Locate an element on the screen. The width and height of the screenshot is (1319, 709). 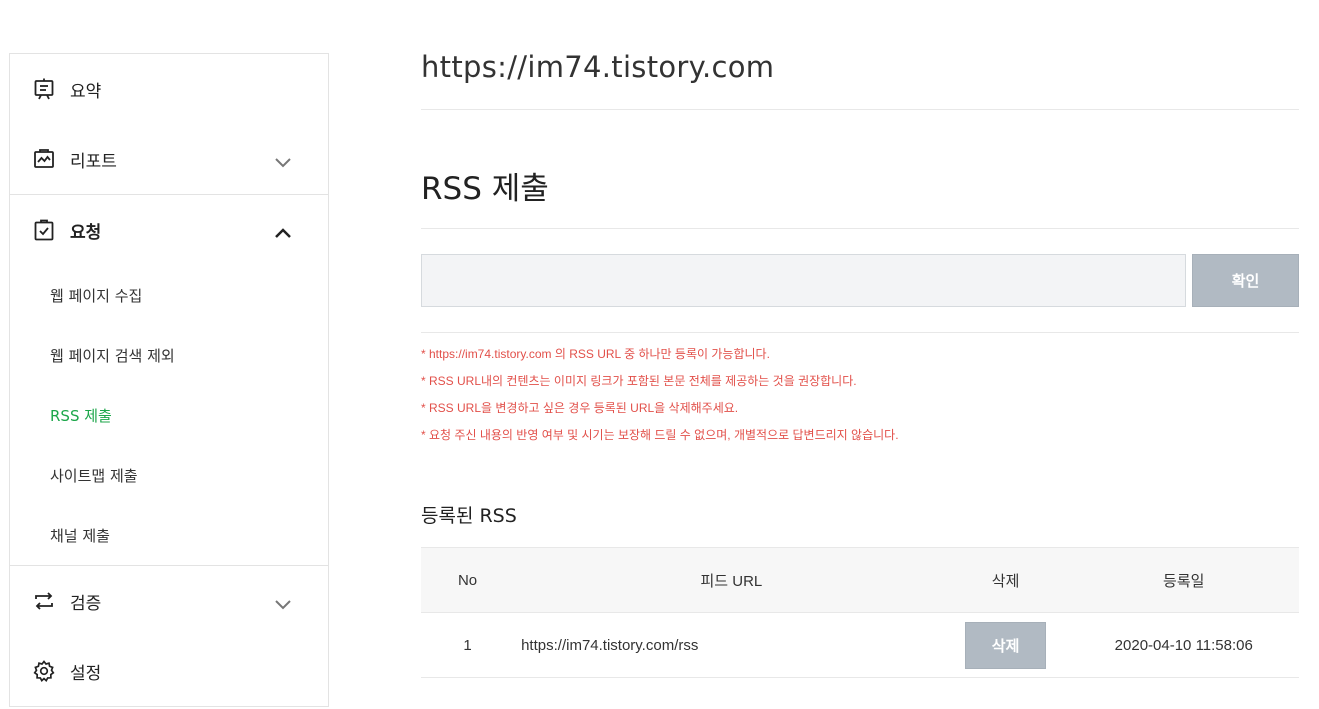
column-header-date: 등록일 is located at coordinates (1183, 580).